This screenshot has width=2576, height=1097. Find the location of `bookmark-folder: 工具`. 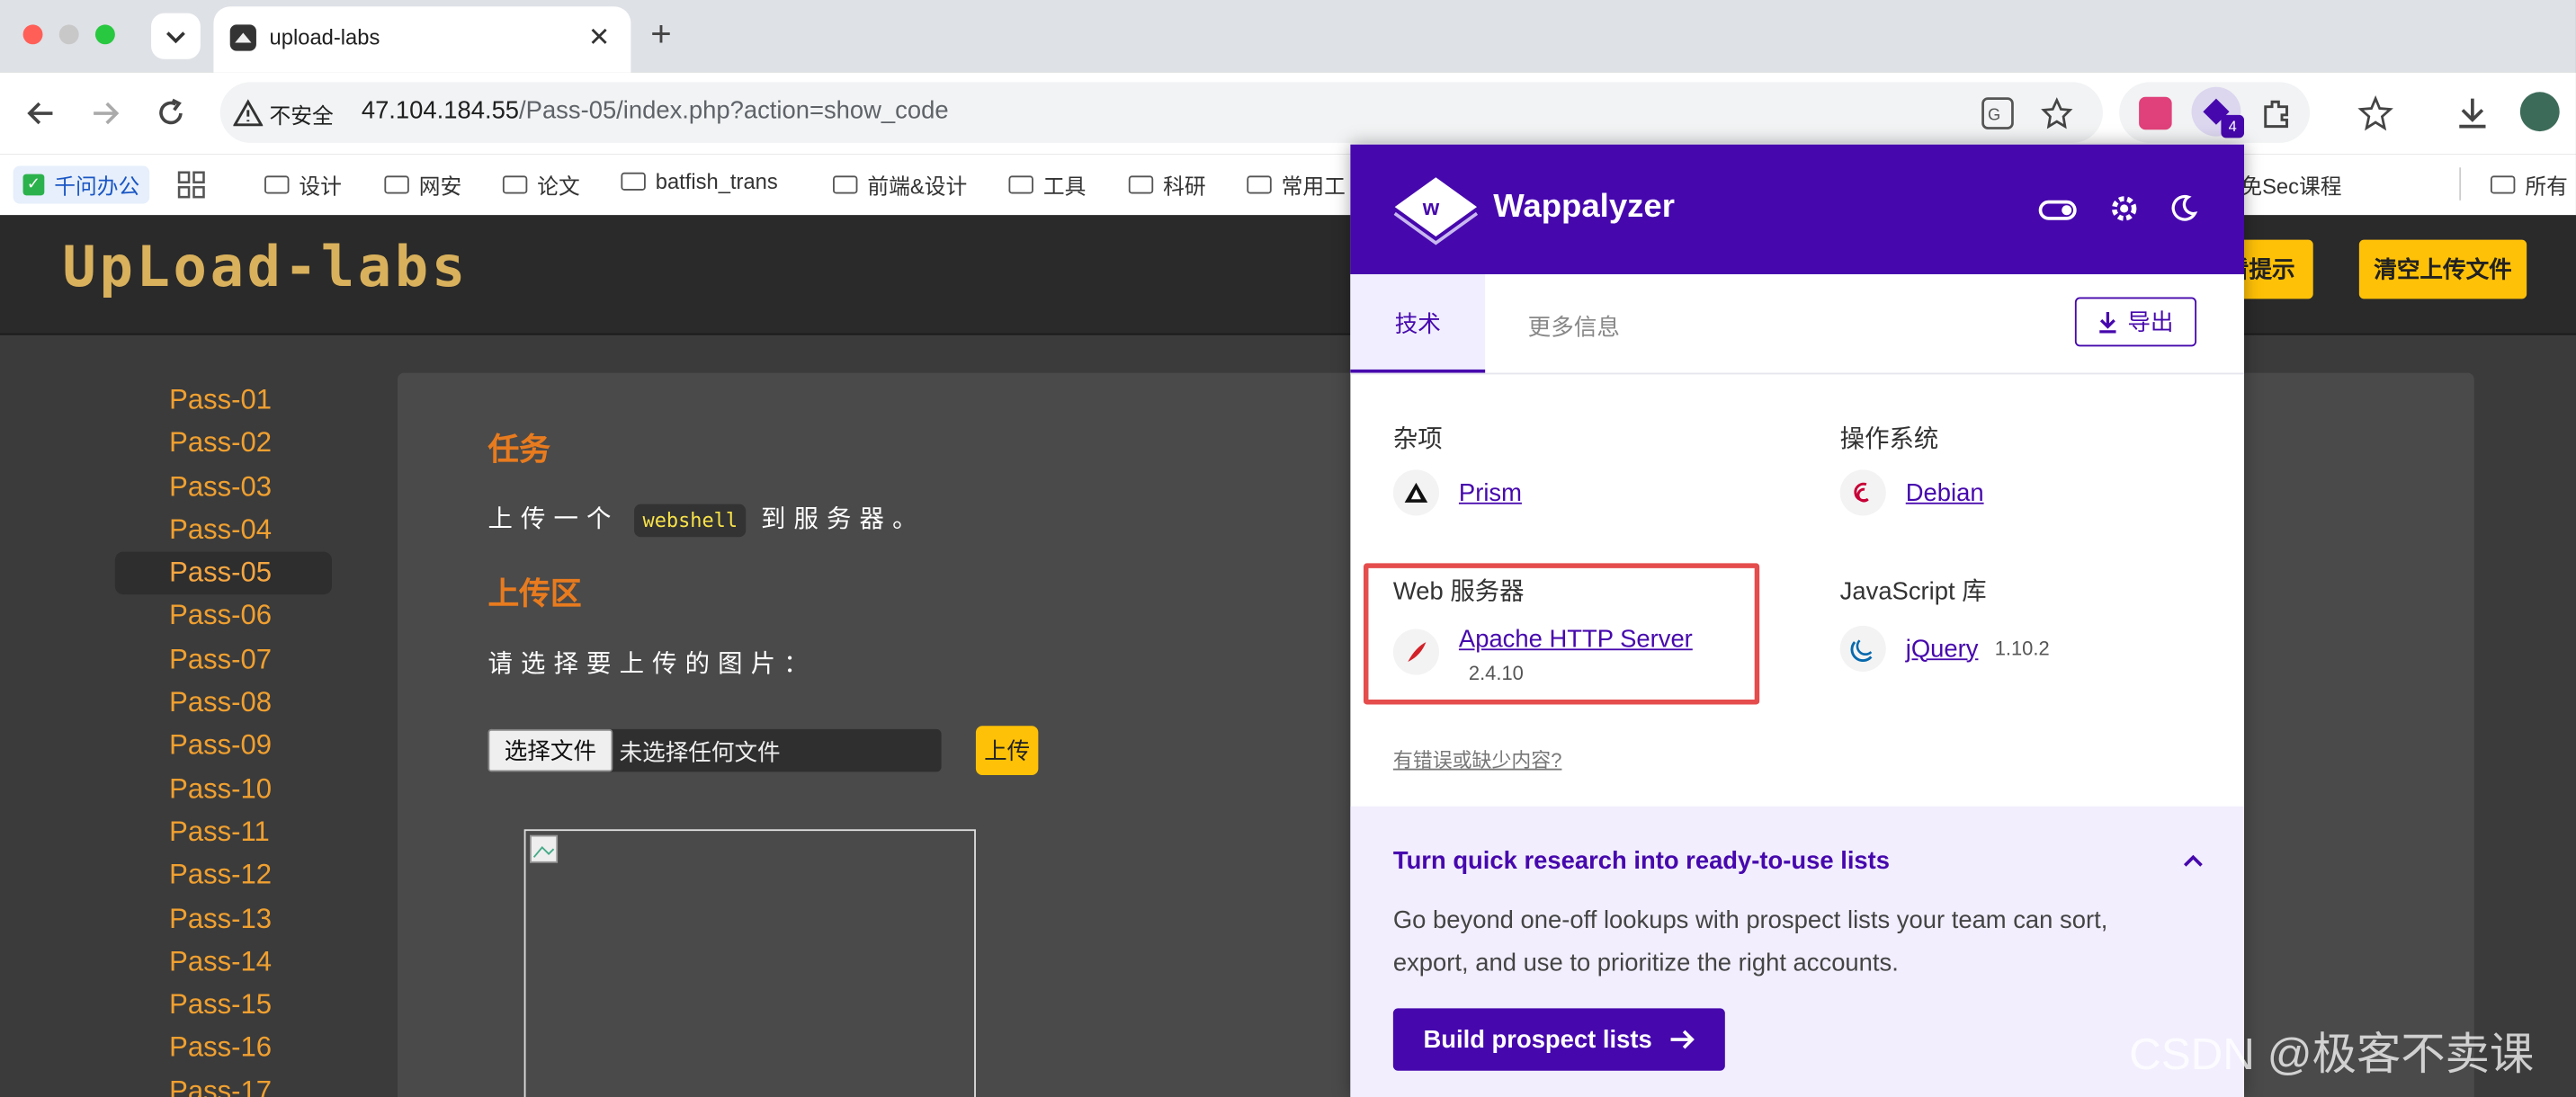

bookmark-folder: 工具 is located at coordinates (1047, 185).